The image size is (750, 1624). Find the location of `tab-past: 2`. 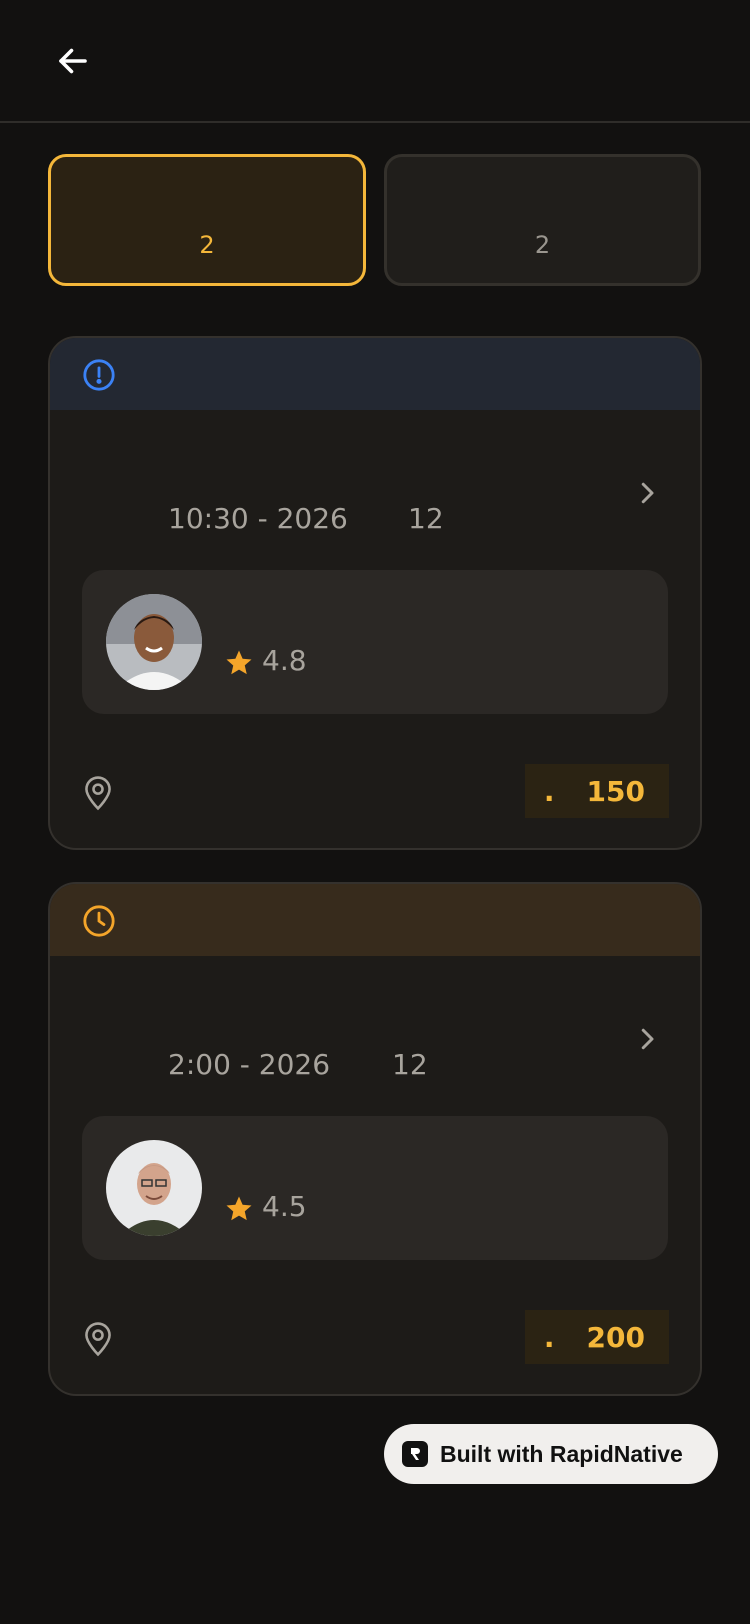

tab-past: 2 is located at coordinates (542, 220).